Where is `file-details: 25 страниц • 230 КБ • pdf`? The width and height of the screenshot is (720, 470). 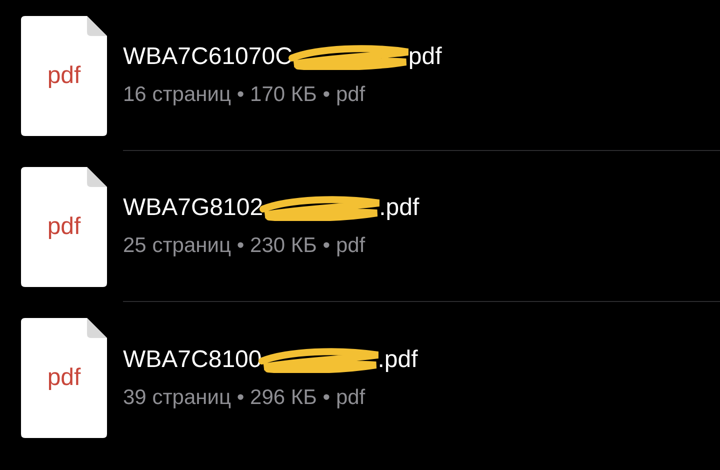 file-details: 25 страниц • 230 КБ • pdf is located at coordinates (244, 246).